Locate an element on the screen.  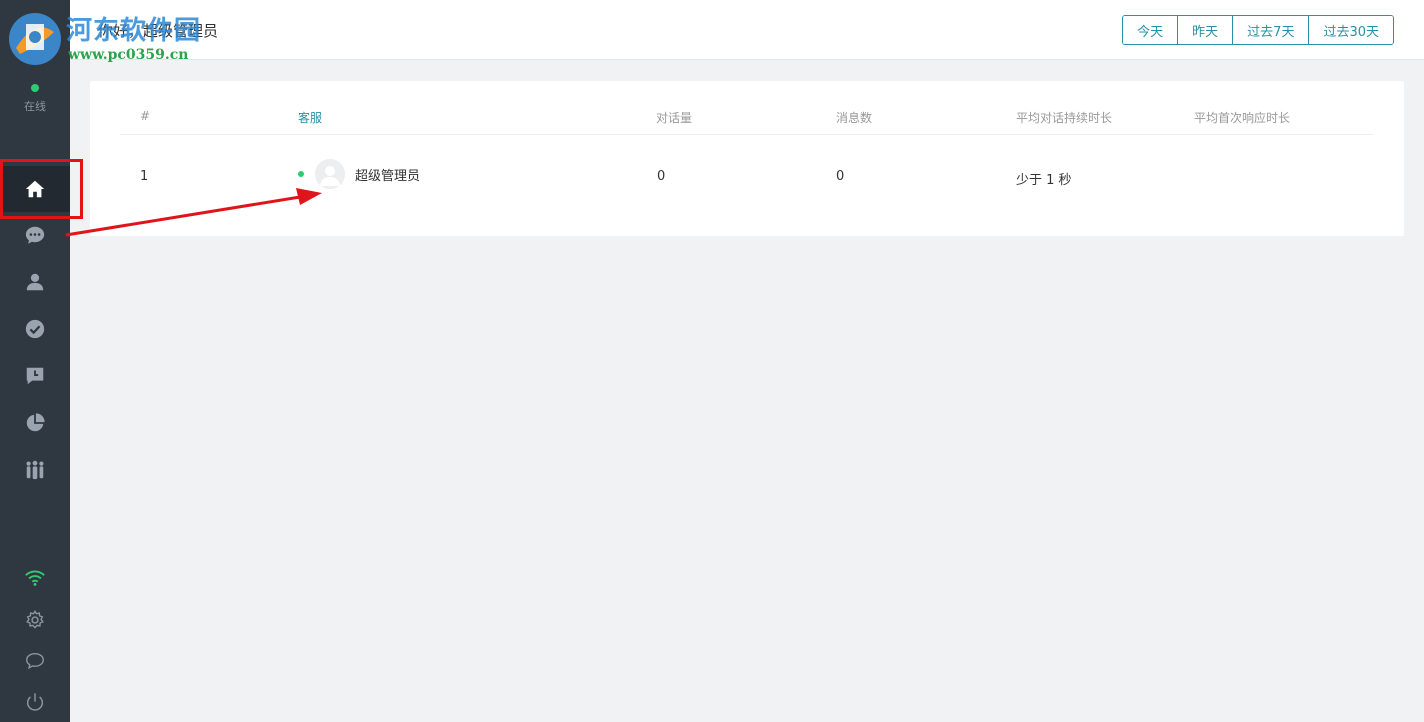
range-30days-button: 过去30天 is located at coordinates (1350, 30).